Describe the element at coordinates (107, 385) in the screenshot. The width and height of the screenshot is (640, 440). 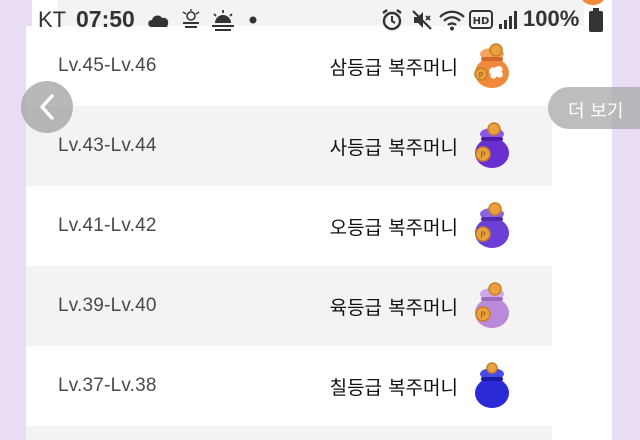
I see `level-range: Lv.37-Lv.38` at that location.